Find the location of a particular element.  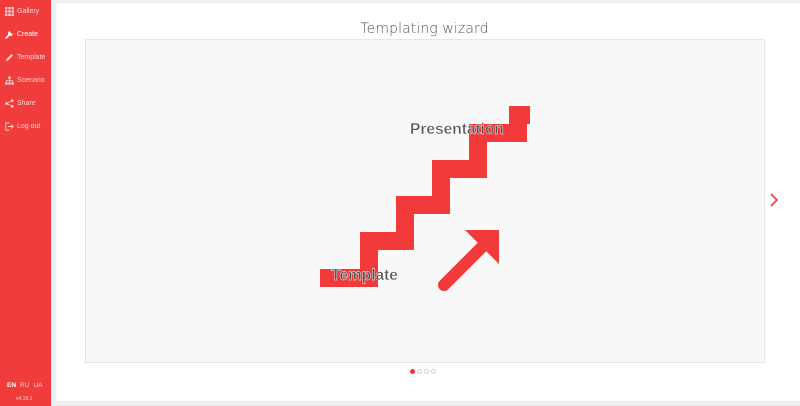

sidebar-item-logout: Log out is located at coordinates (22, 126).